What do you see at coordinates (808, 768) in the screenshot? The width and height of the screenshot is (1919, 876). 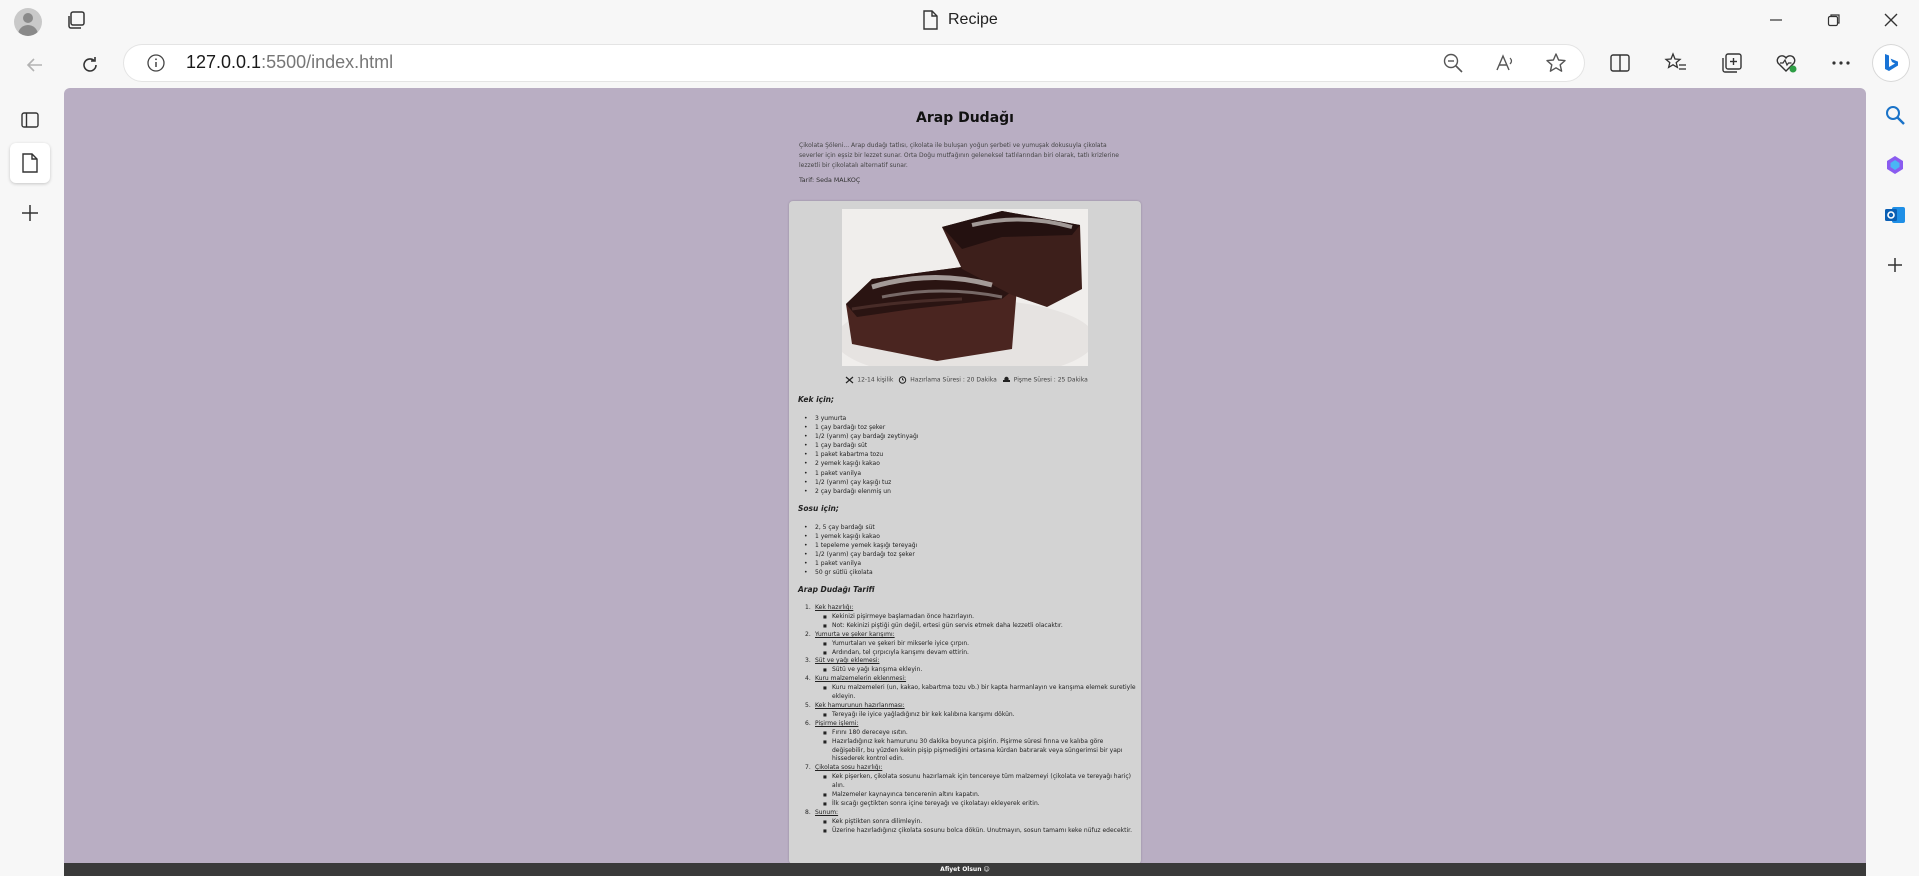 I see `step-number: 7.` at bounding box center [808, 768].